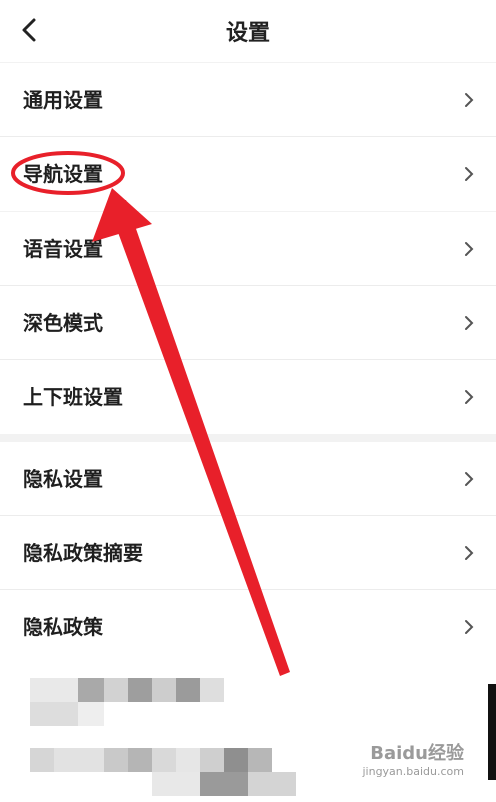 The image size is (496, 802). I want to click on settings-item-label: 隐私政策摘要, so click(83, 553).